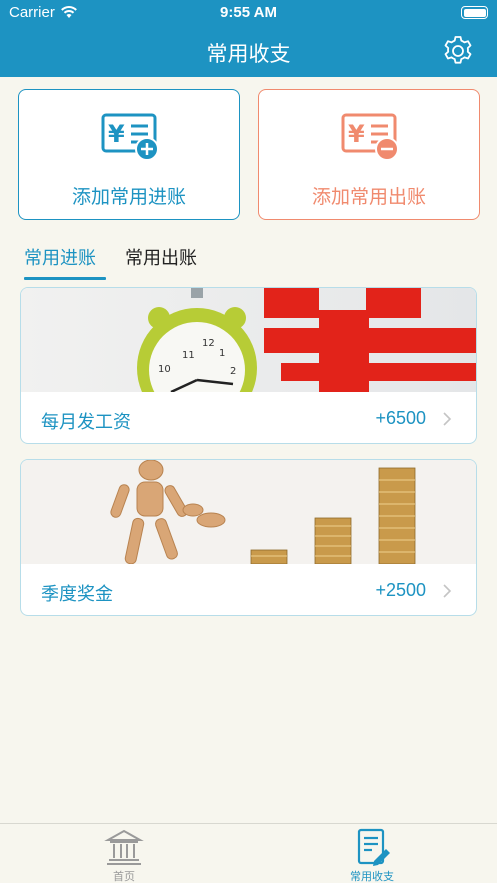  What do you see at coordinates (248, 340) in the screenshot?
I see `alarm-clock-and-yuan-sign-photo: 11 12 1 10 2` at bounding box center [248, 340].